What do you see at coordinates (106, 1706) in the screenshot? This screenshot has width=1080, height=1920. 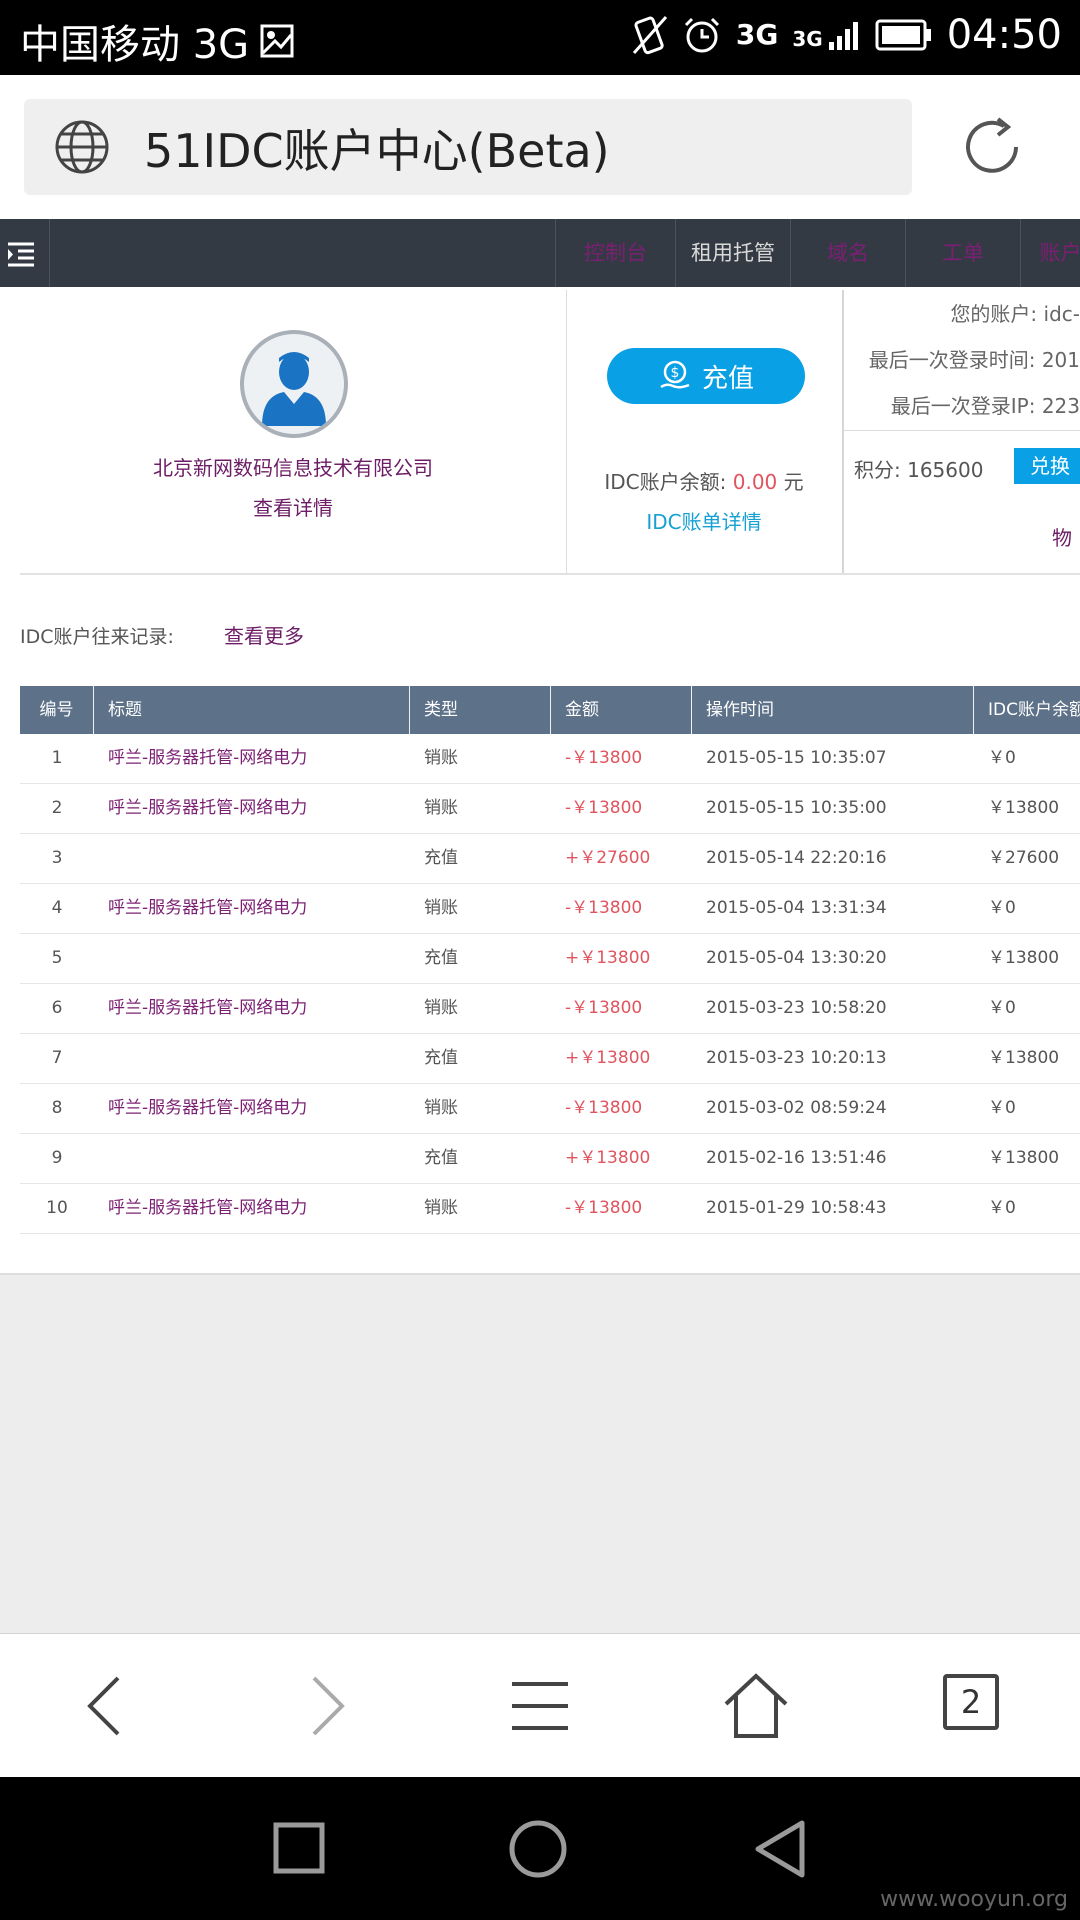 I see `back-icon` at bounding box center [106, 1706].